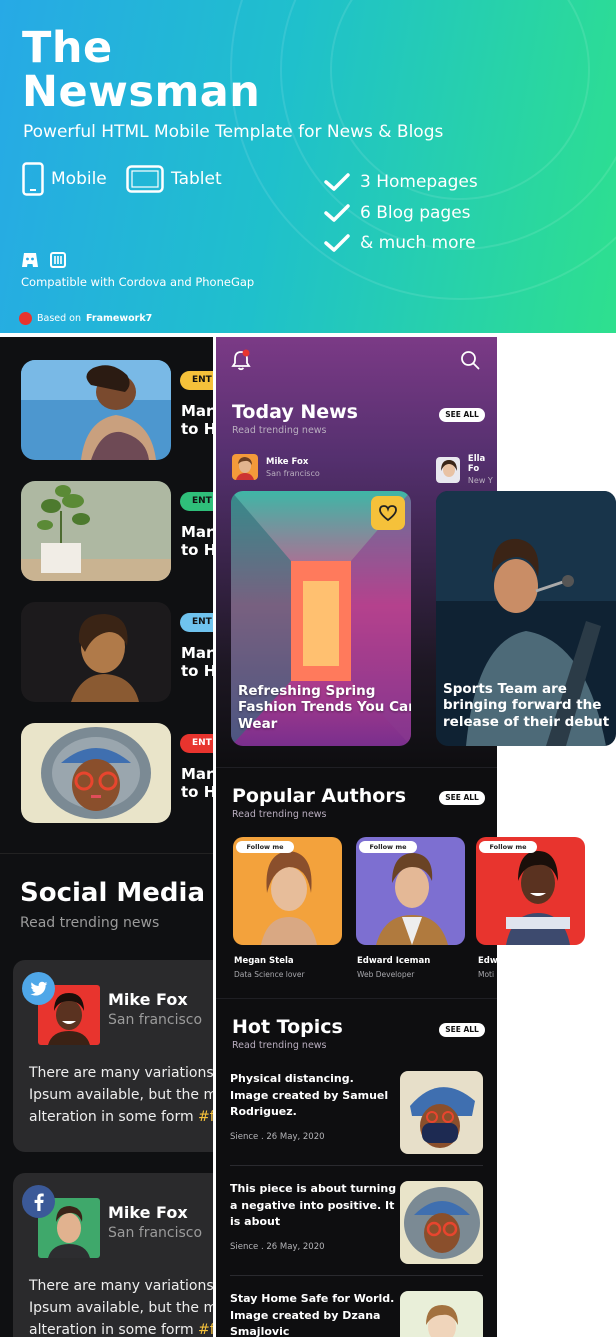 Image resolution: width=616 pixels, height=1337 pixels. What do you see at coordinates (119, 318) in the screenshot?
I see `framework-name: Framework7` at bounding box center [119, 318].